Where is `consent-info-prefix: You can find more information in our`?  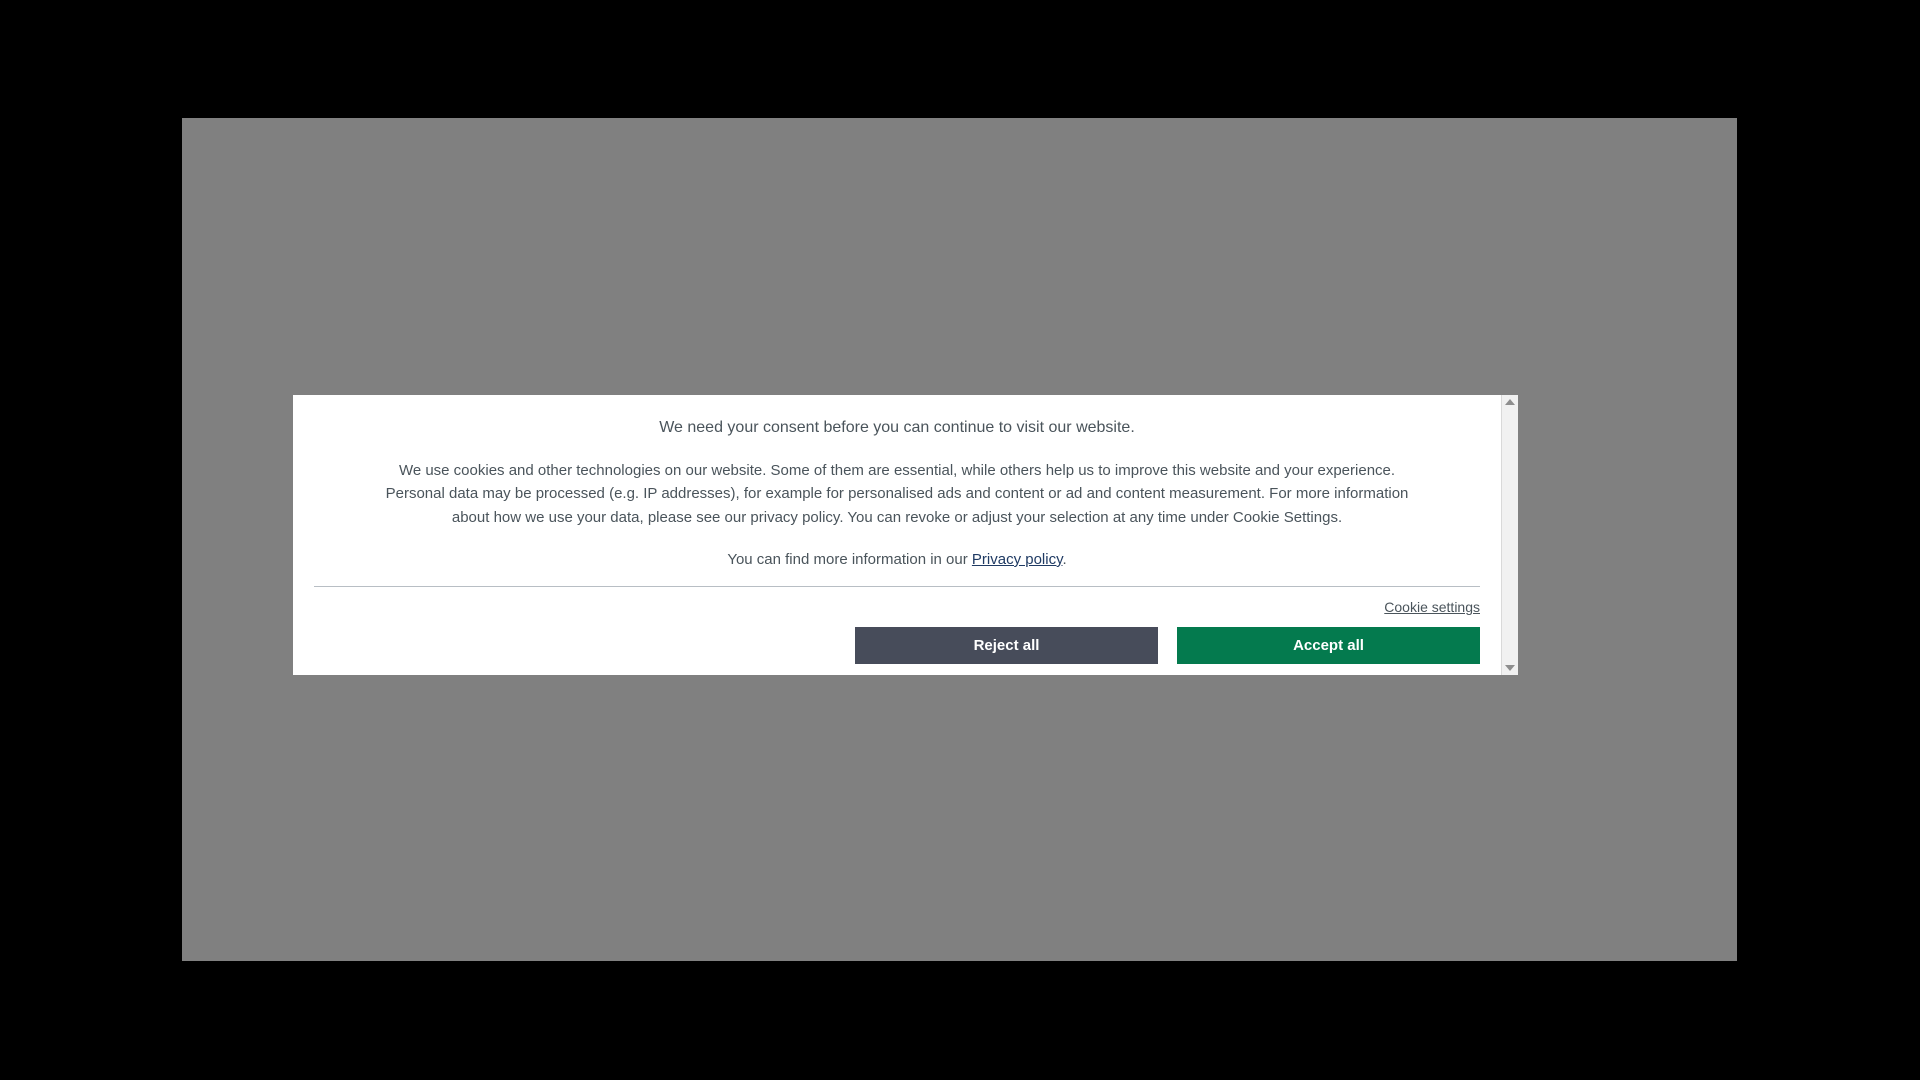
consent-info-prefix: You can find more information in our is located at coordinates (849, 559).